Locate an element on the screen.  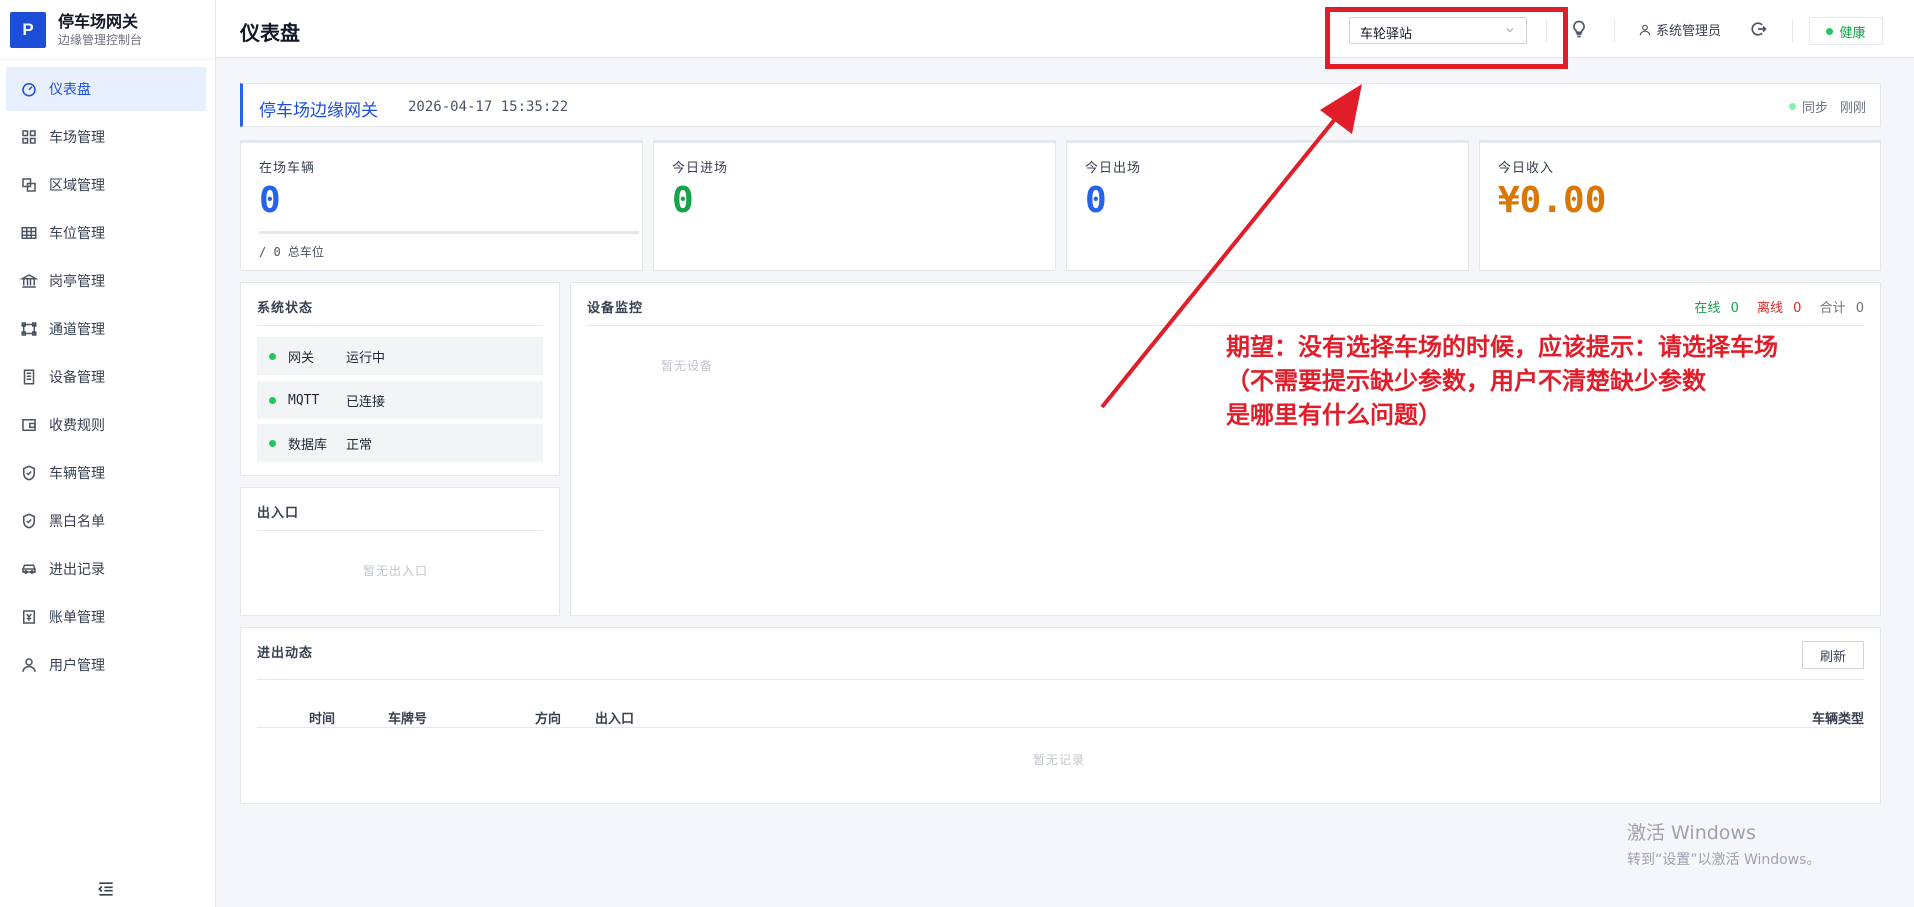
sidebar-item-label: 区域管理 is located at coordinates (77, 186).